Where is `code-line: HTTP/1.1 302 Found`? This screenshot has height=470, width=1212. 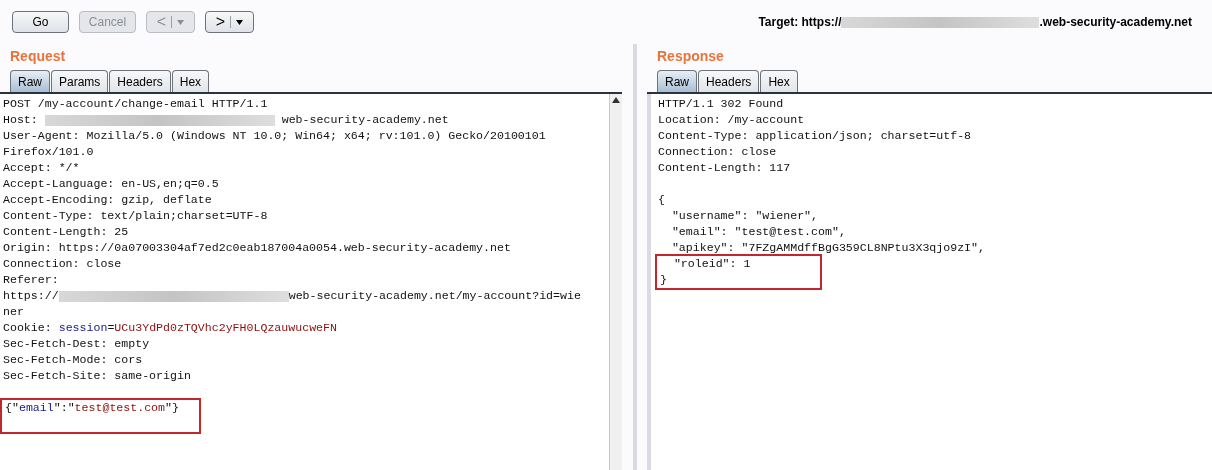
code-line: HTTP/1.1 302 Found is located at coordinates (721, 104).